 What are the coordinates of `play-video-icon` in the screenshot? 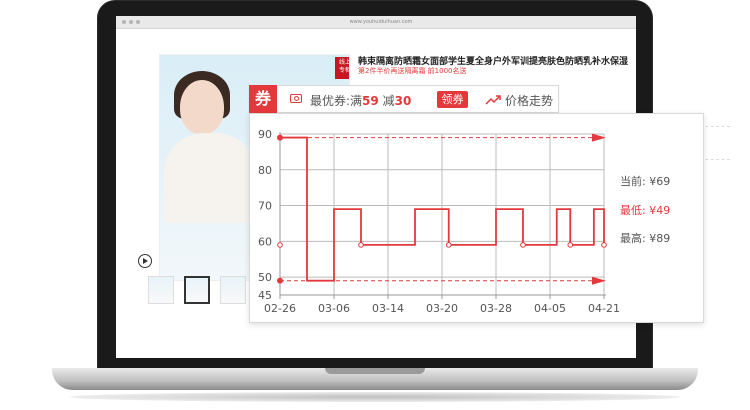 It's located at (145, 261).